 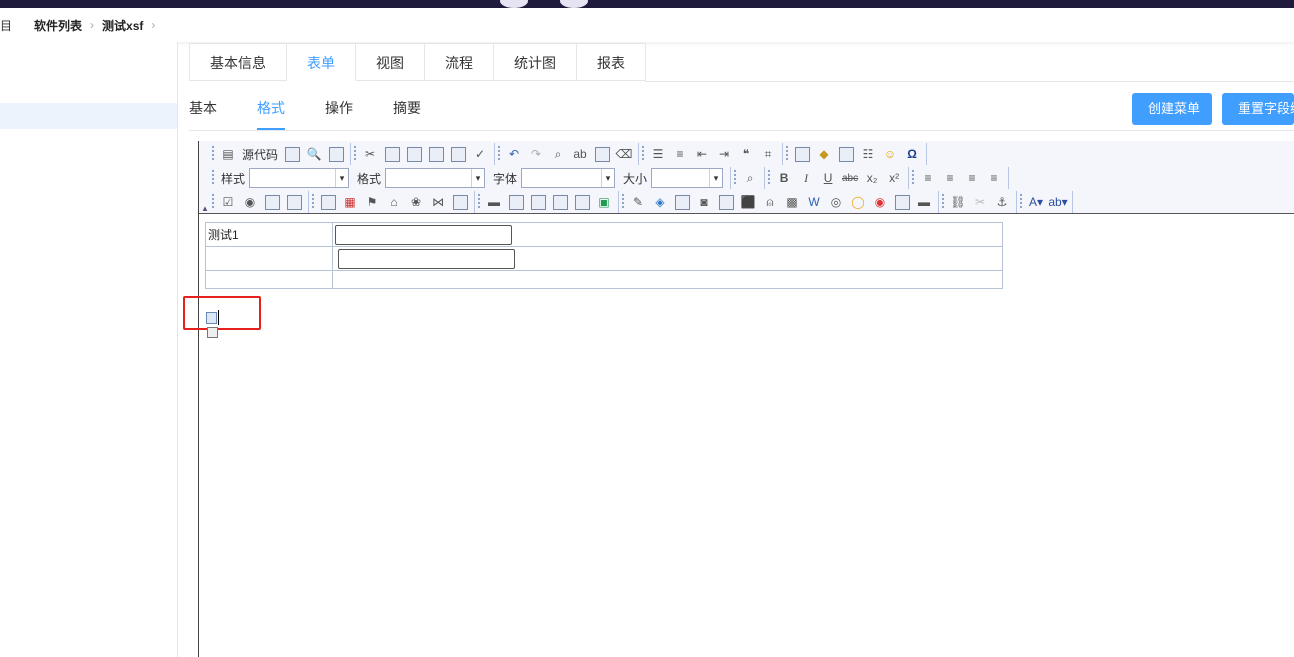 I want to click on flash-icon: ◆, so click(x=824, y=154).